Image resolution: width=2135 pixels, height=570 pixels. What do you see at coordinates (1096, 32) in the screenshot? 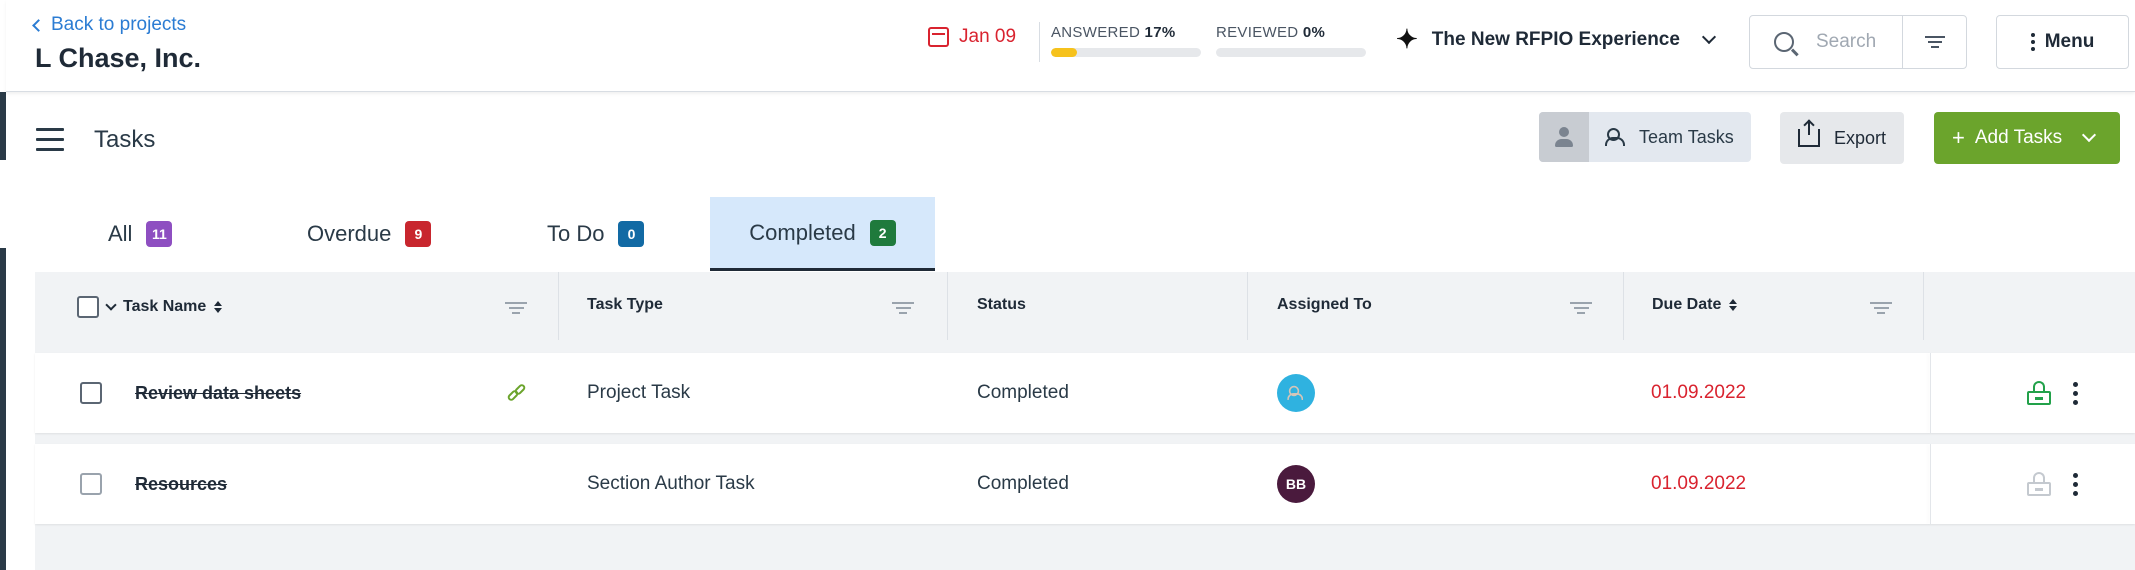
I see `answered-label: ANSWERED` at bounding box center [1096, 32].